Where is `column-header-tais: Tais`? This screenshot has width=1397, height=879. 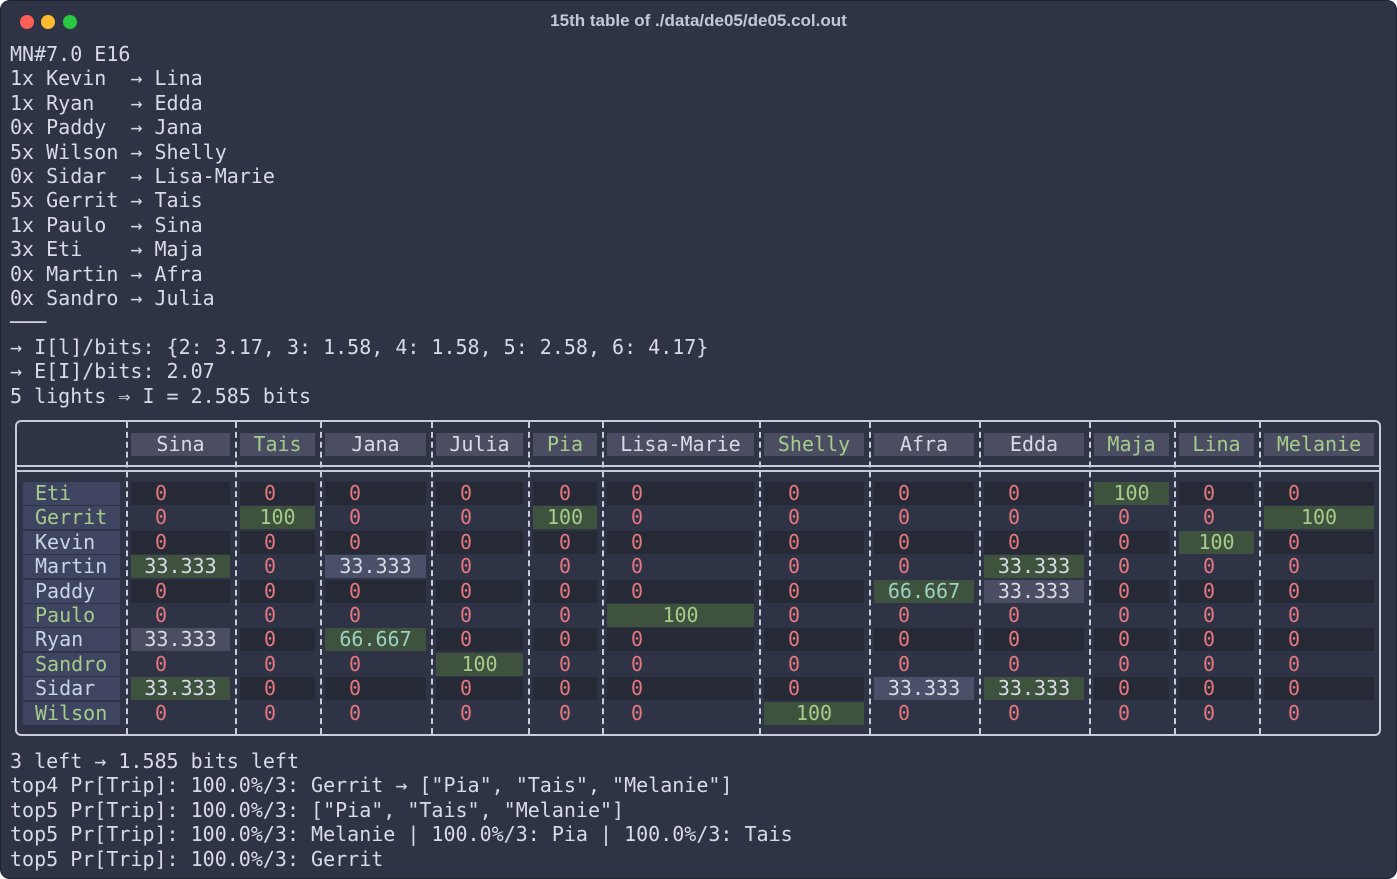
column-header-tais: Tais is located at coordinates (277, 444).